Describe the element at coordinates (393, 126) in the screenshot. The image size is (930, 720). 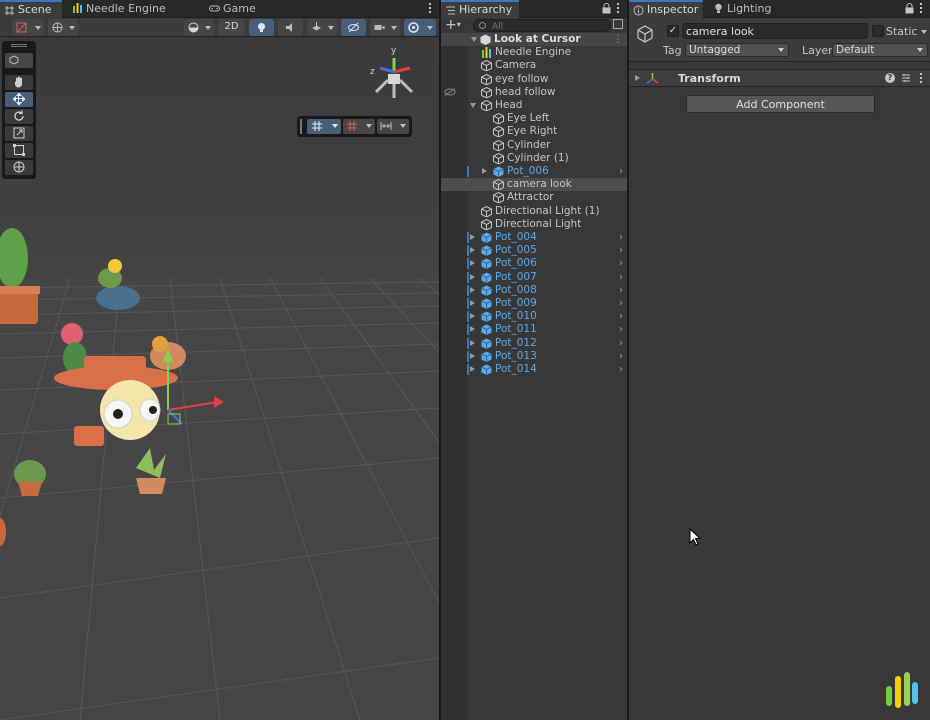
I see `increment-snap-dropdown` at that location.